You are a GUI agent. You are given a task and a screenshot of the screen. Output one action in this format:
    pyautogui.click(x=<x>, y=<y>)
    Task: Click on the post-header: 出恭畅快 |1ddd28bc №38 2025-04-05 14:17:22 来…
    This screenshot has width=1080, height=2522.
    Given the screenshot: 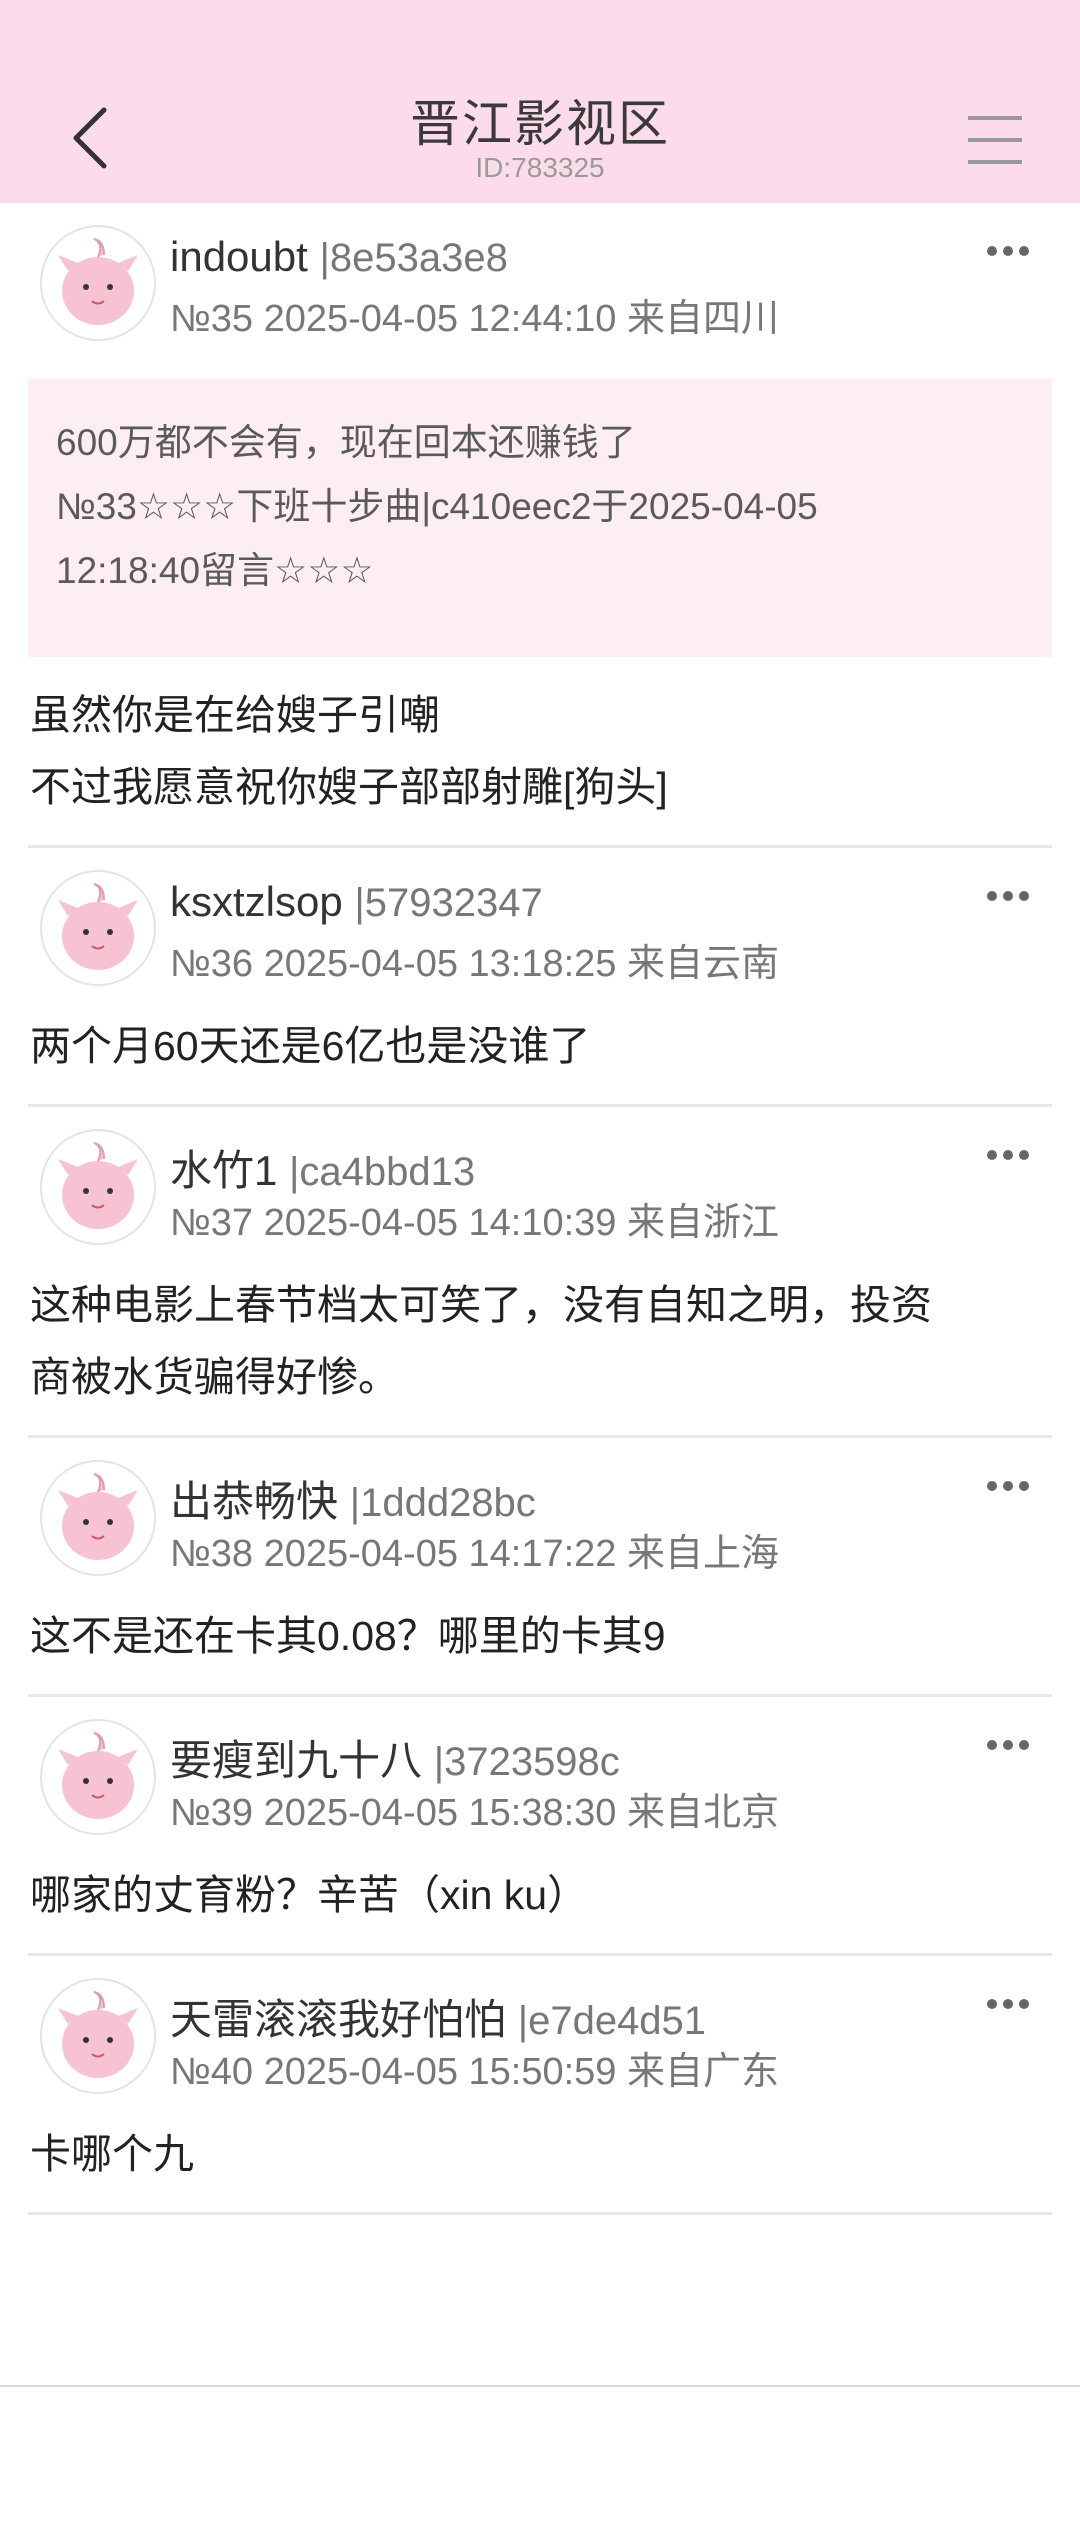 What is the action you would take?
    pyautogui.click(x=540, y=1508)
    